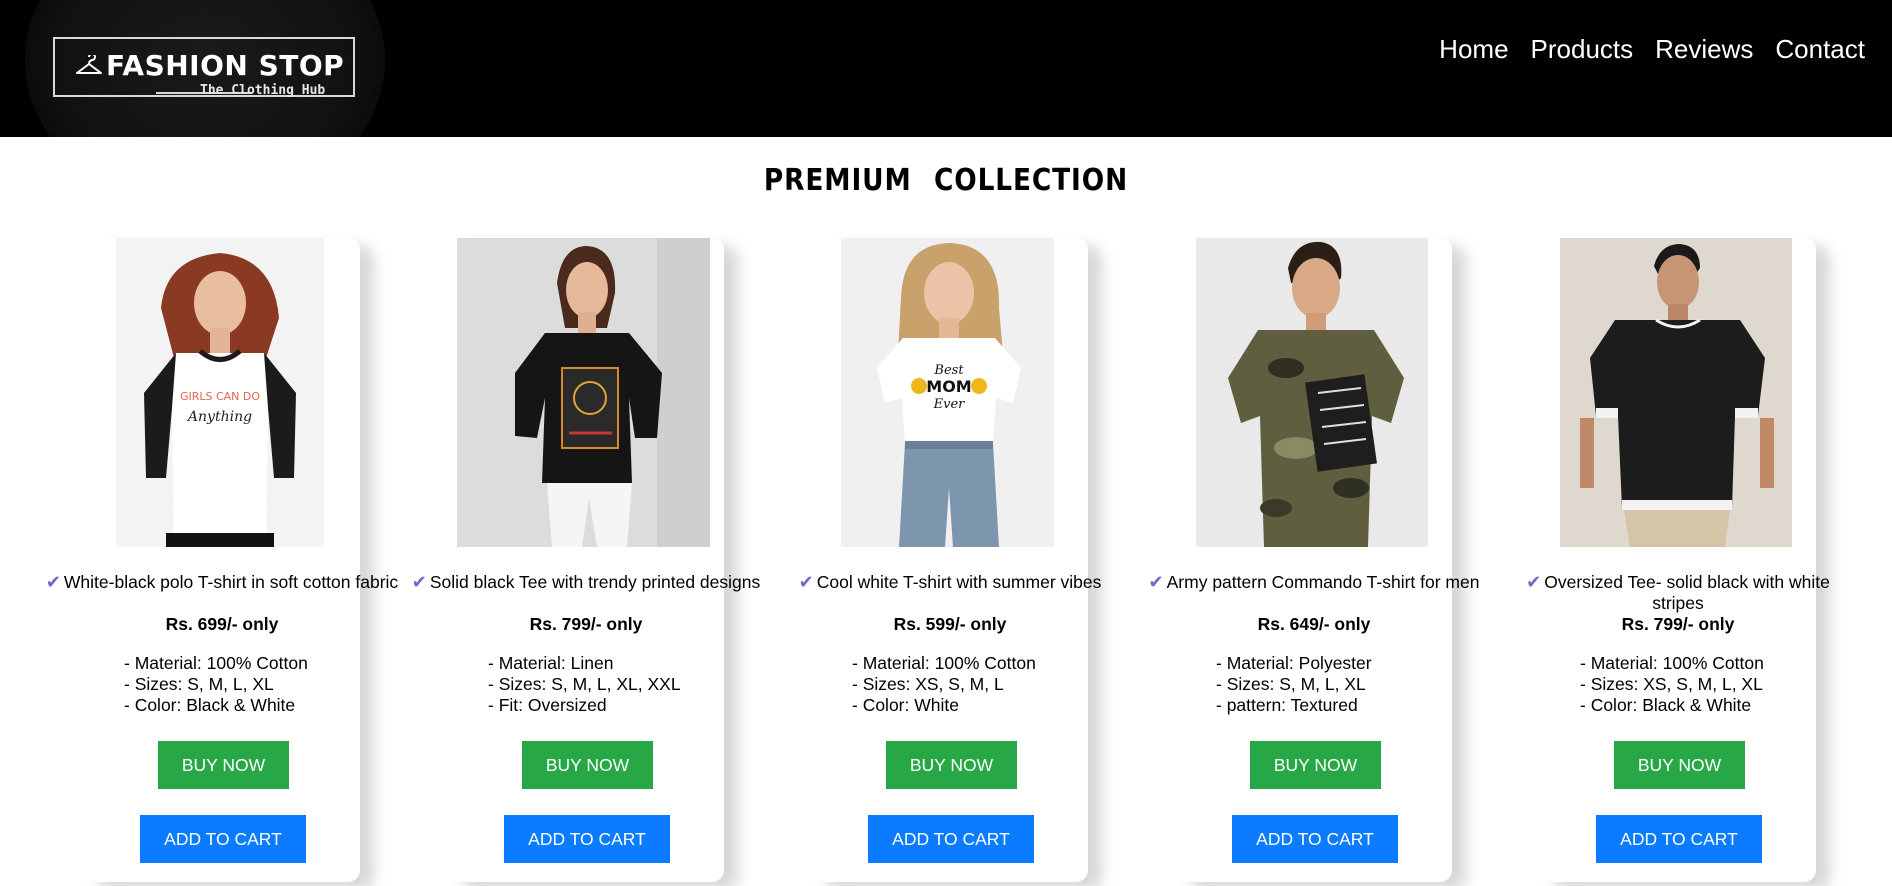 This screenshot has width=1892, height=886. What do you see at coordinates (1287, 705) in the screenshot?
I see `spec-item: - pattern: Textured` at bounding box center [1287, 705].